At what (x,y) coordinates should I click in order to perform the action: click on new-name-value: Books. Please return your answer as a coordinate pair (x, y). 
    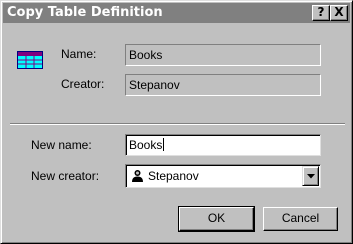
    Looking at the image, I should click on (146, 145).